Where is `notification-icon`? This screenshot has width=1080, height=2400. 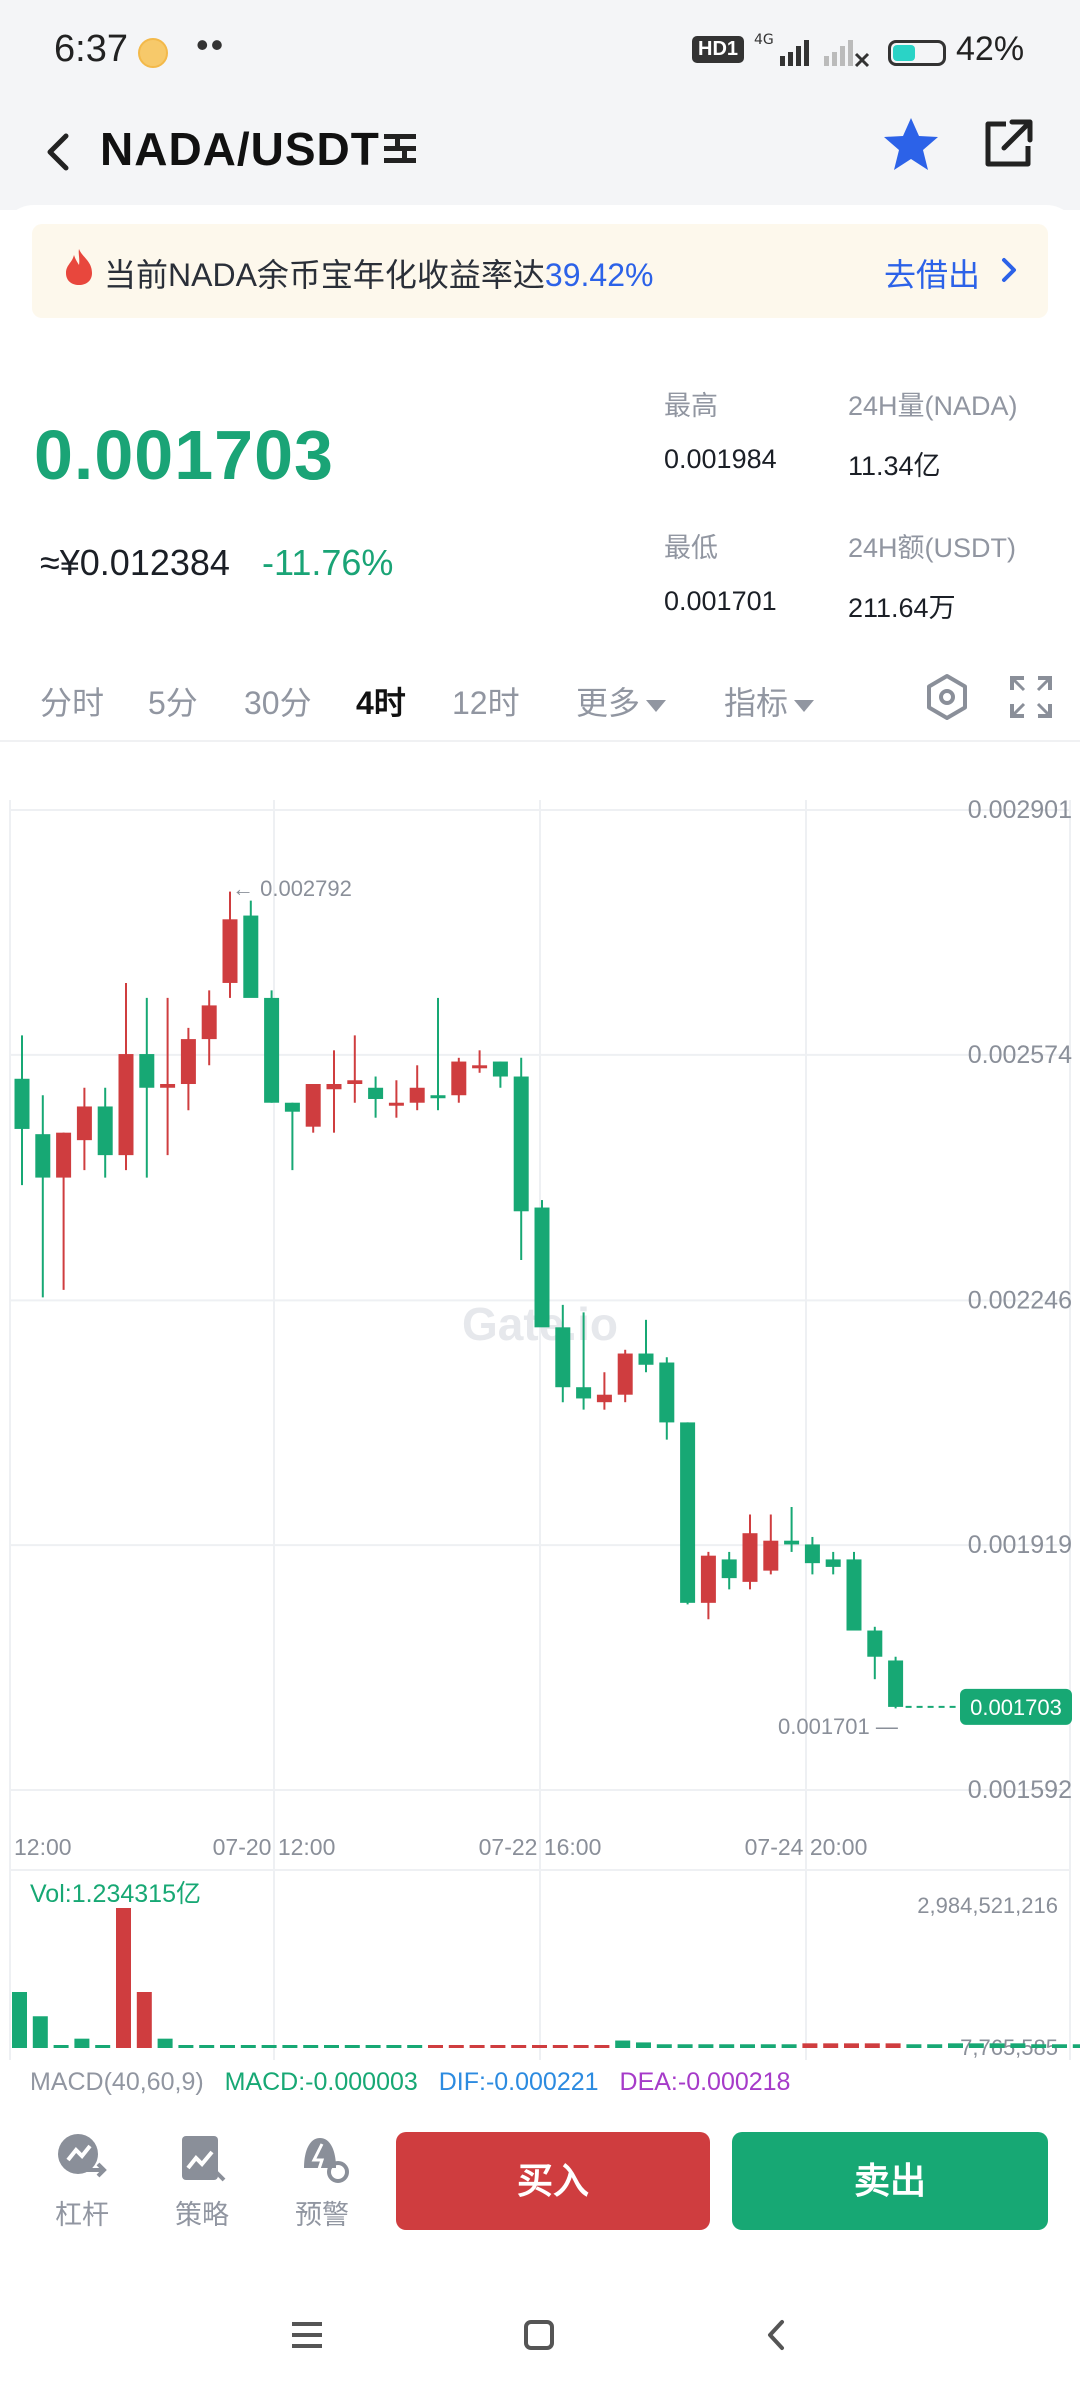
notification-icon is located at coordinates (153, 53).